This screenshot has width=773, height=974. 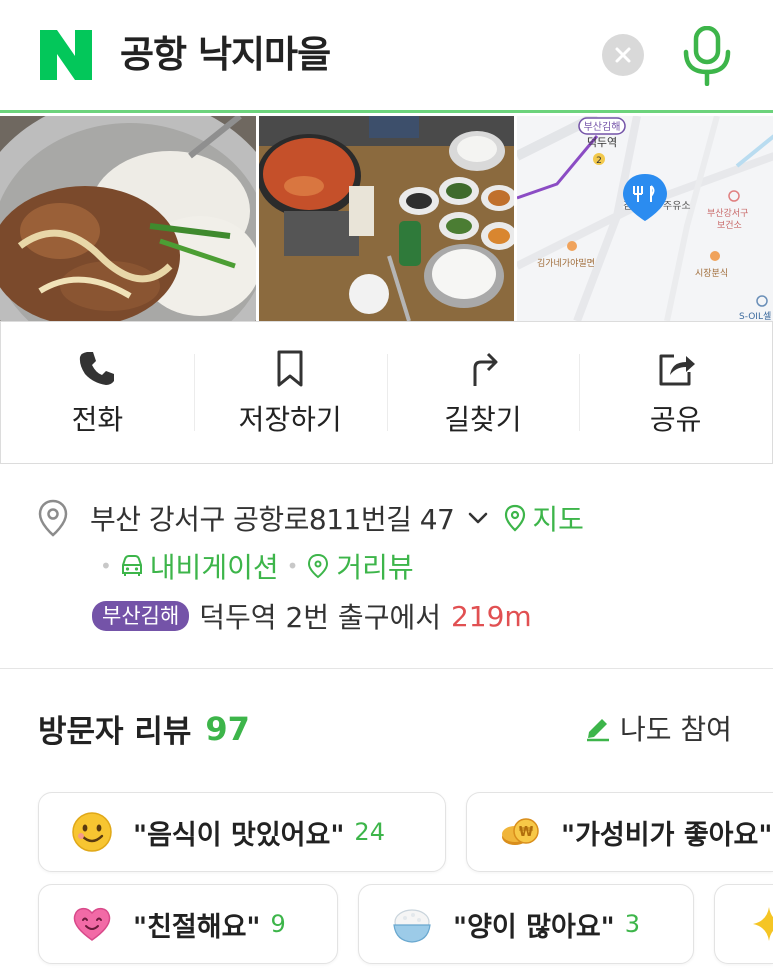 I want to click on sparkle-emoji-icon, so click(x=763, y=924).